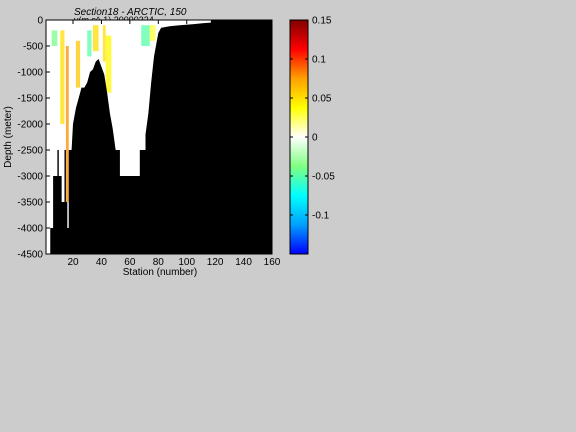  What do you see at coordinates (319, 60) in the screenshot?
I see `colorbar-tick-label: 0.1` at bounding box center [319, 60].